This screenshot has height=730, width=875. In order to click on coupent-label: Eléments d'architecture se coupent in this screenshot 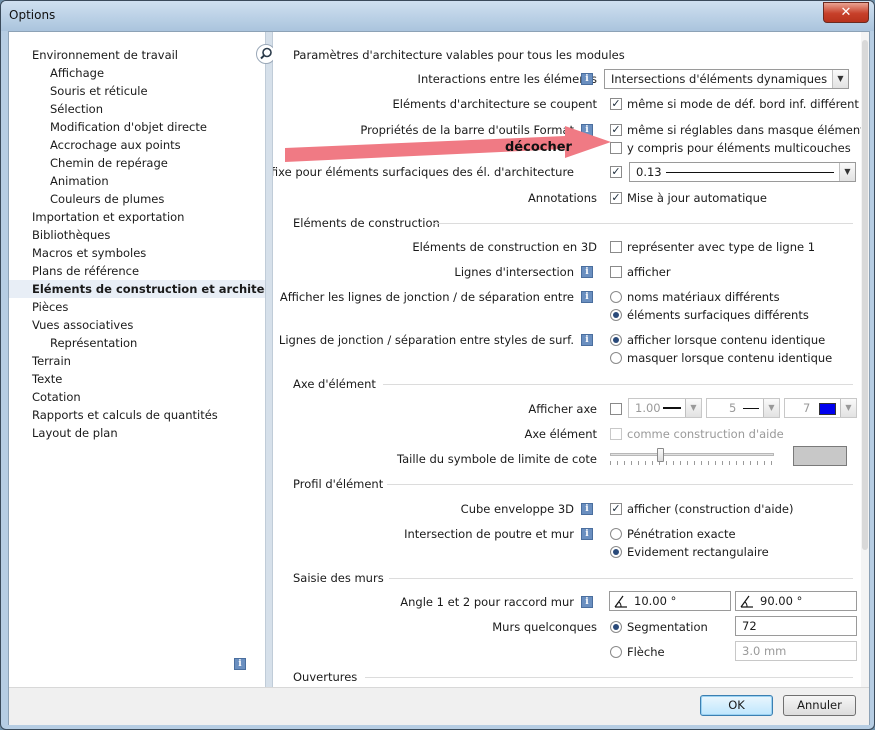, I will do `click(494, 104)`.